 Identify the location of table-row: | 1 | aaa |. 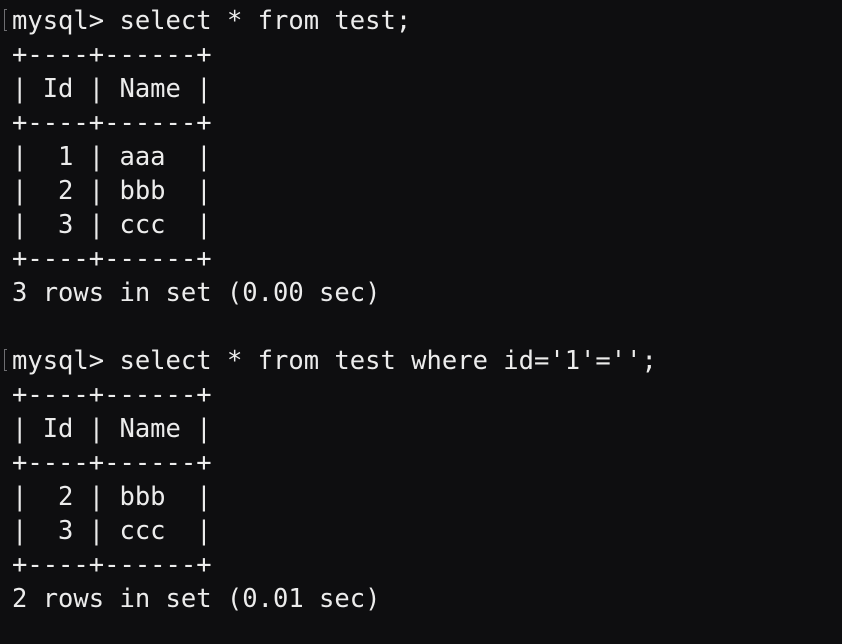
(112, 157).